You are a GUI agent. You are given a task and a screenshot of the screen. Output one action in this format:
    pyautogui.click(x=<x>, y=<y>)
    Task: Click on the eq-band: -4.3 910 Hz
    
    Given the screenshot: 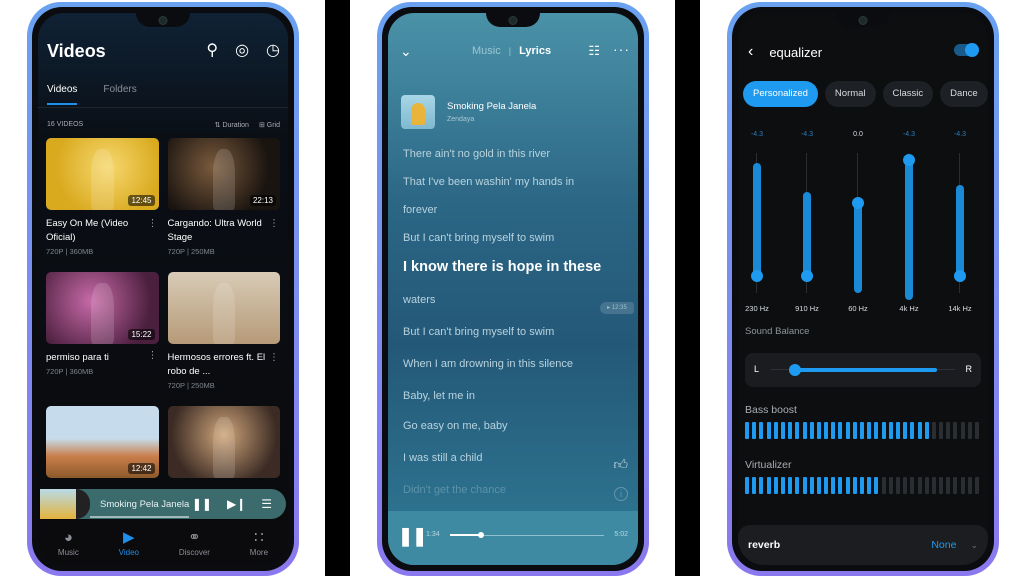 What is the action you would take?
    pyautogui.click(x=807, y=226)
    